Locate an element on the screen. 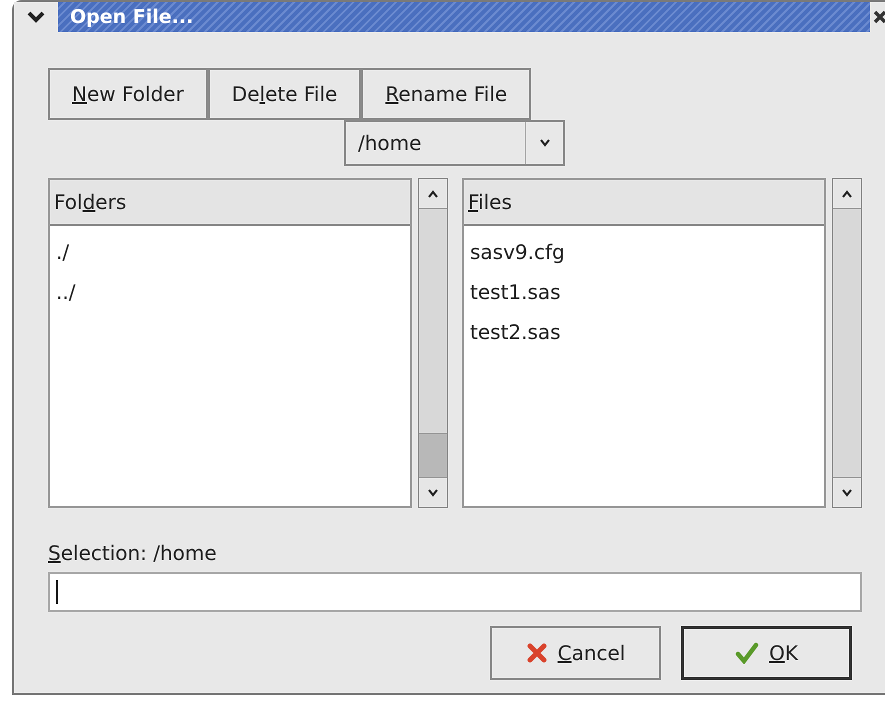 This screenshot has height=704, width=885. checkmark-icon is located at coordinates (747, 653).